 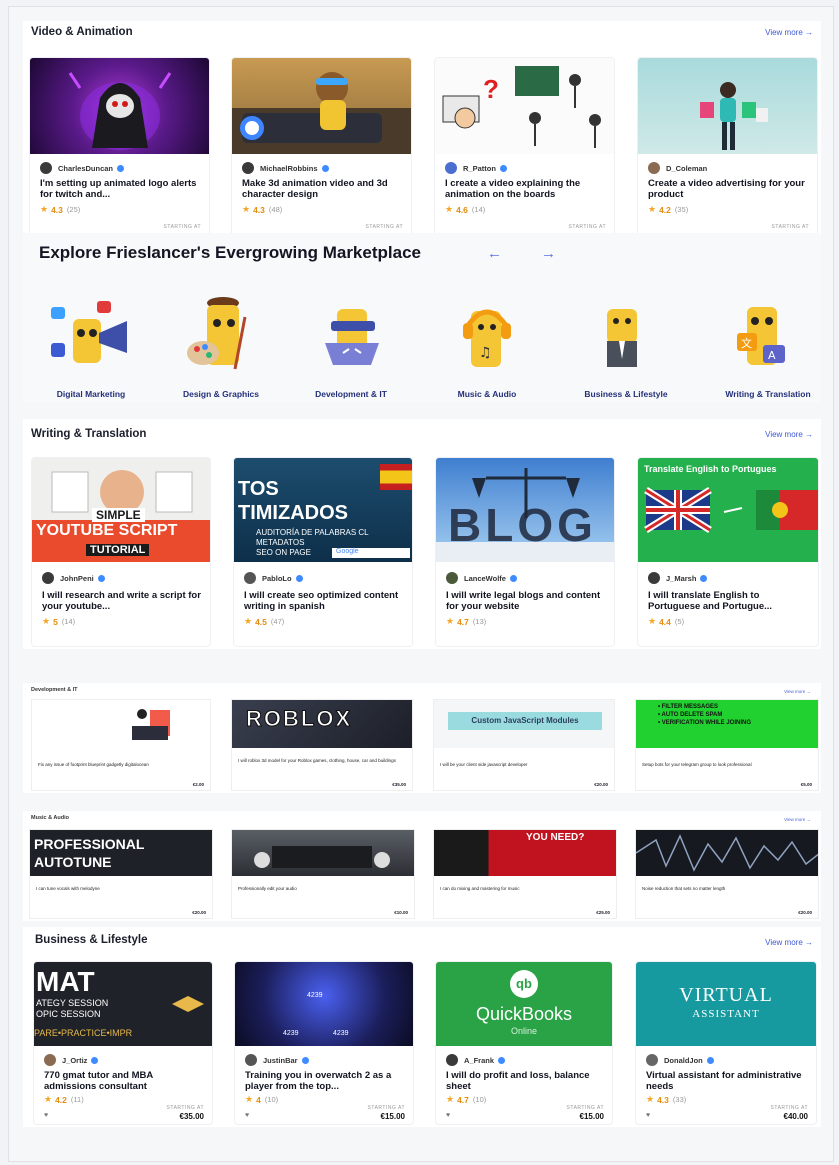 What do you see at coordinates (351, 339) in the screenshot?
I see `category-development-it` at bounding box center [351, 339].